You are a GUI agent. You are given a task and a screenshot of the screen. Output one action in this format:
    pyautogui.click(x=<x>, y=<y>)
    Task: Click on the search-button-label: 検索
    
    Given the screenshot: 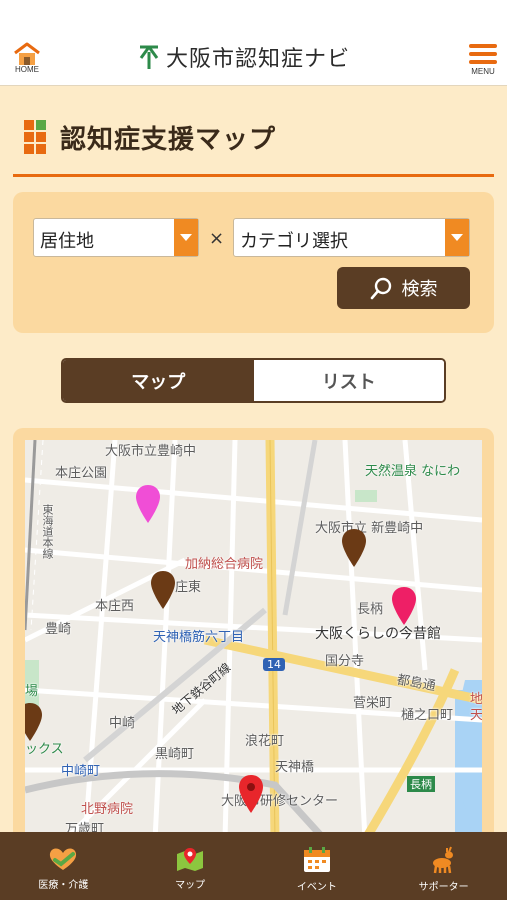 What is the action you would take?
    pyautogui.click(x=419, y=289)
    